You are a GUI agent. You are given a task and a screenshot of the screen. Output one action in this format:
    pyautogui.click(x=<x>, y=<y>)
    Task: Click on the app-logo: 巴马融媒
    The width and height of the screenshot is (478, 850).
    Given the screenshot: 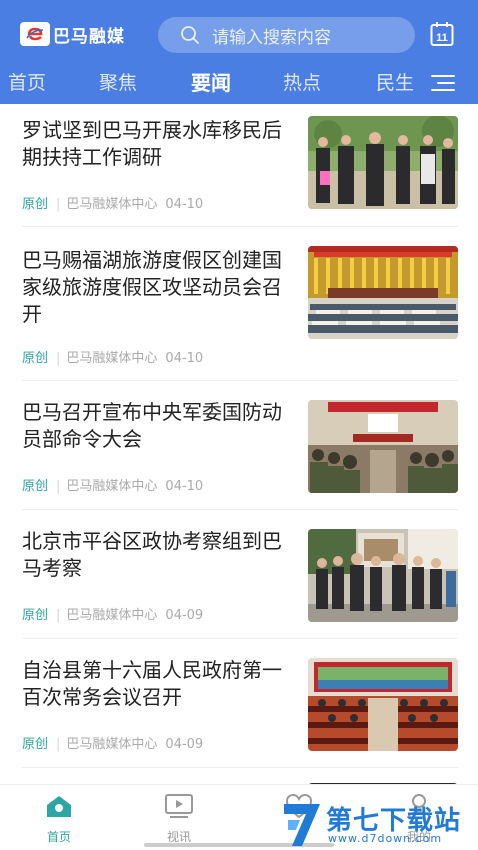 What is the action you would take?
    pyautogui.click(x=72, y=34)
    